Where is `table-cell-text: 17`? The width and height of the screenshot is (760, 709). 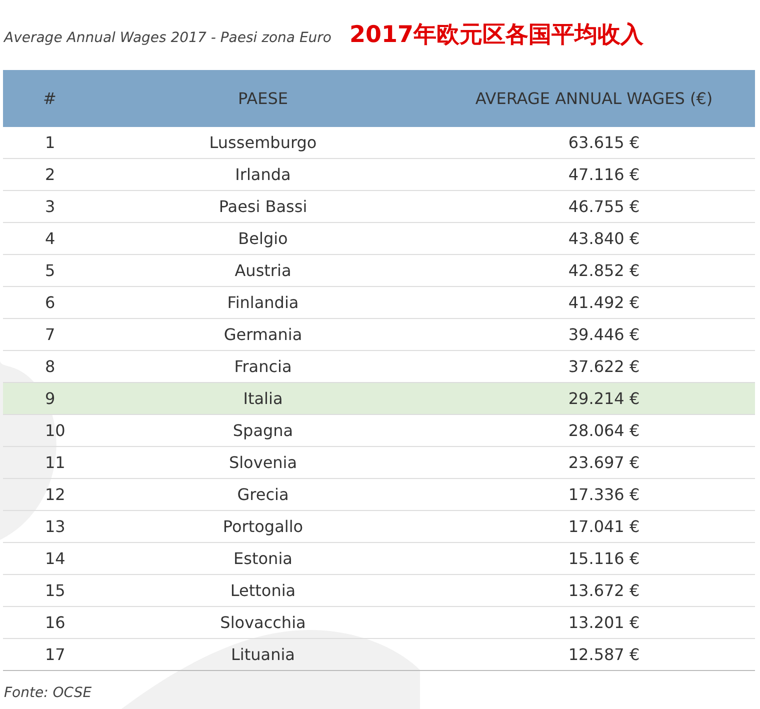
table-cell-text: 17 is located at coordinates (55, 654).